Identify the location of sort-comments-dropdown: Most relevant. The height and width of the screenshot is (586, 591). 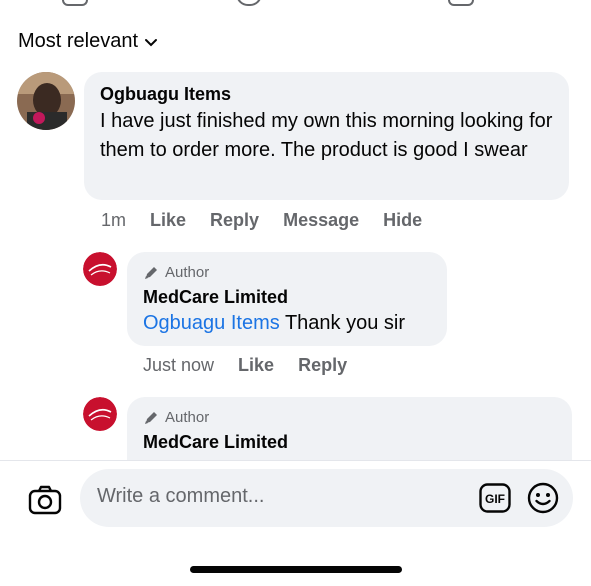
(88, 41).